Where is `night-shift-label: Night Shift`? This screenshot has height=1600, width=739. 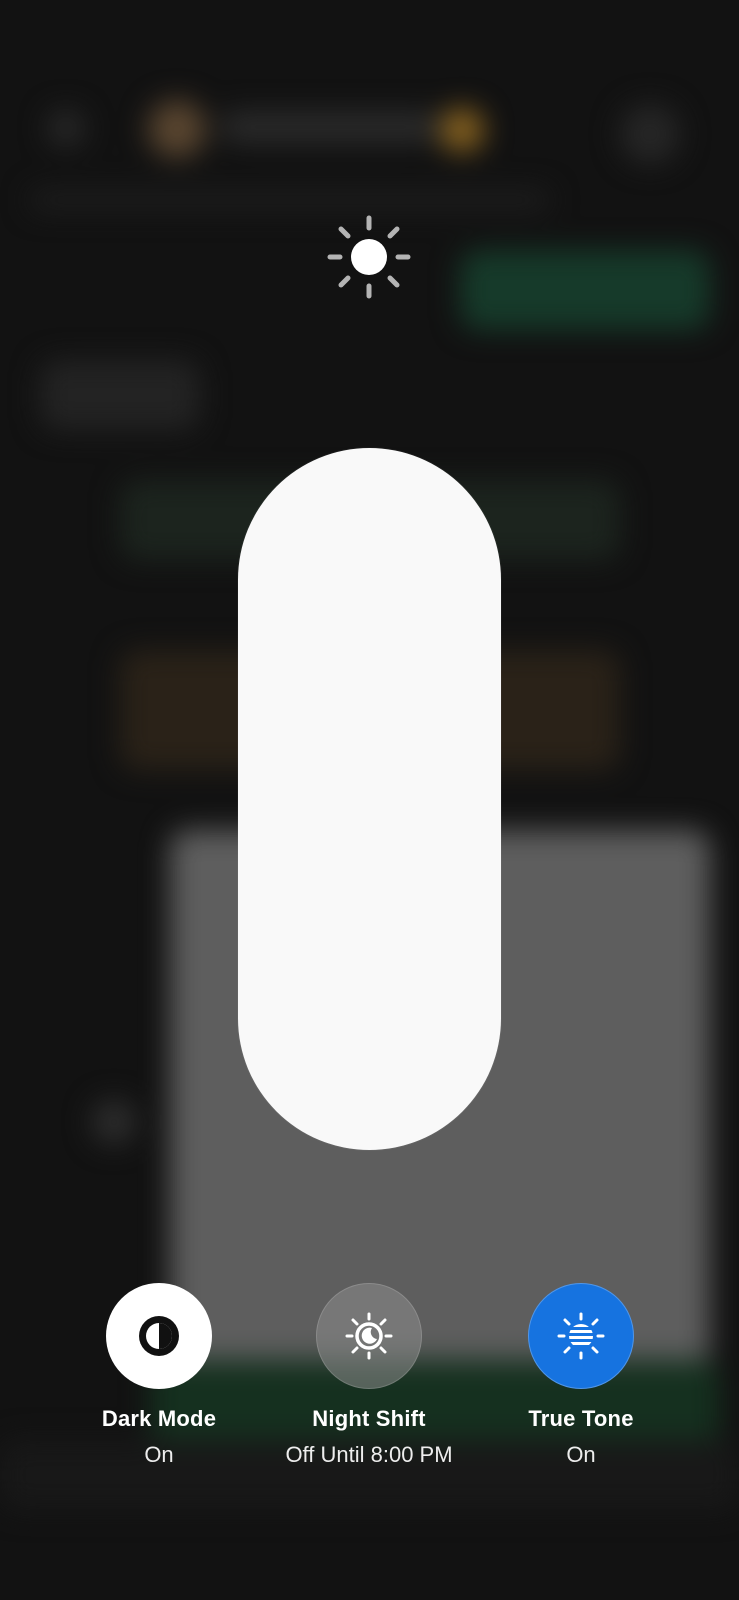 night-shift-label: Night Shift is located at coordinates (369, 1418).